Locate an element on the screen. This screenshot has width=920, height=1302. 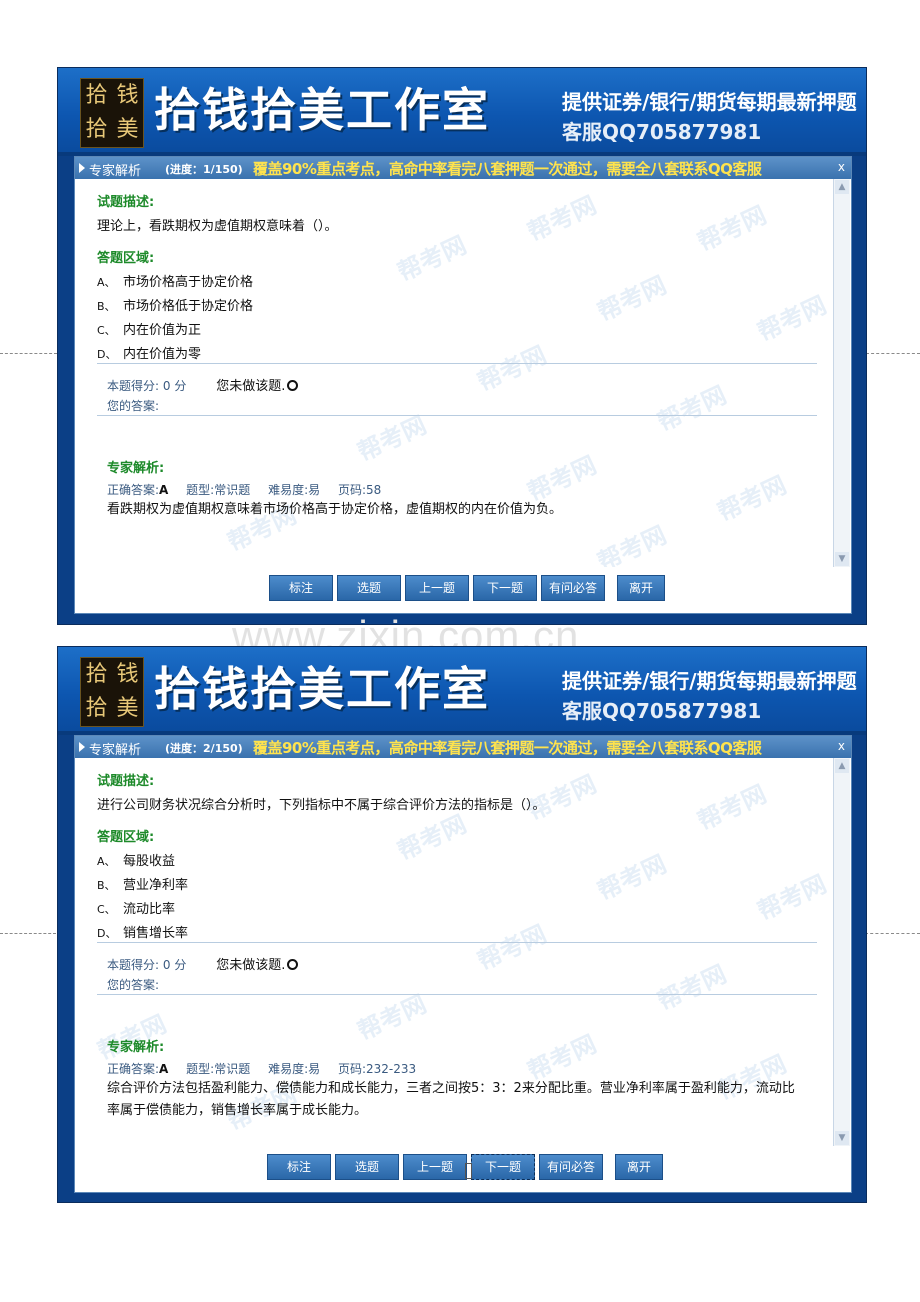
option-c: C、 流动比率 is located at coordinates (136, 907).